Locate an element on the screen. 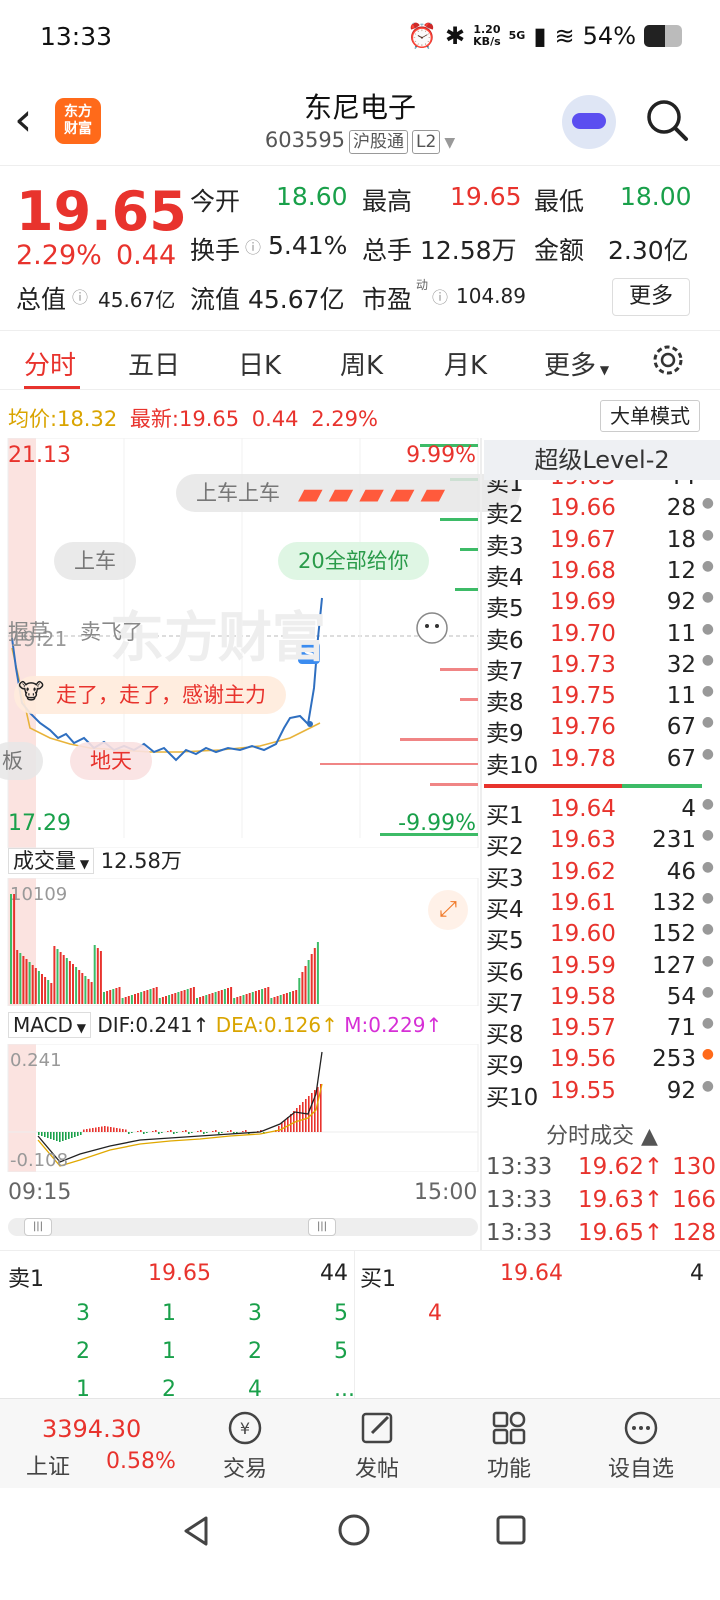 The width and height of the screenshot is (720, 1600). network-type: 5G is located at coordinates (517, 35).